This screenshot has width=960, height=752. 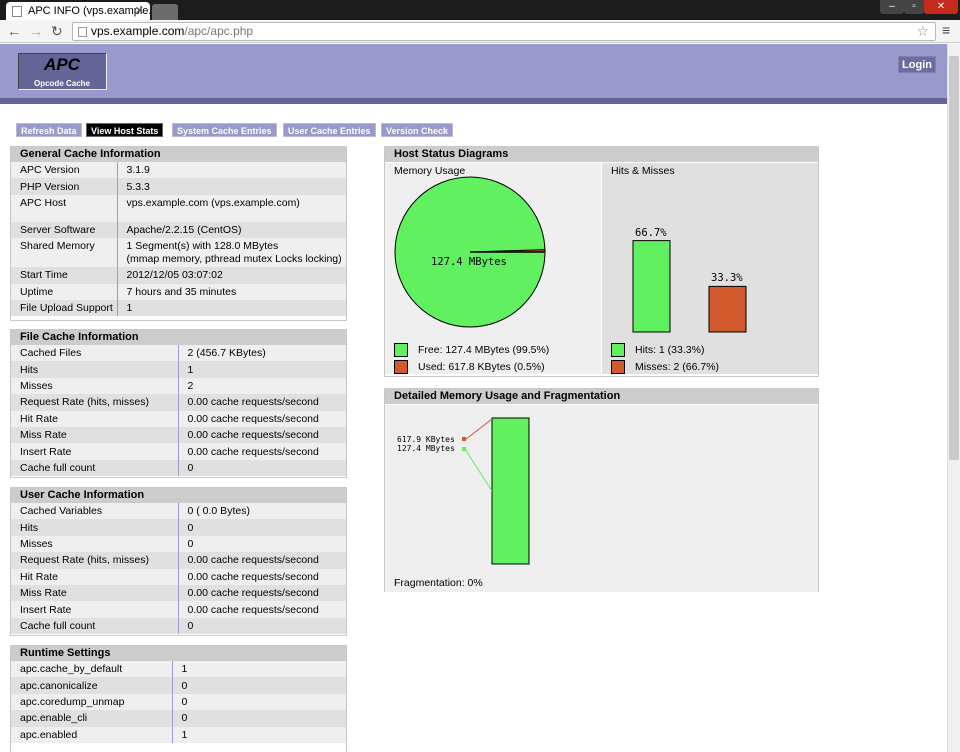 I want to click on table-row: apc.cache_by_default 1, so click(x=178, y=669).